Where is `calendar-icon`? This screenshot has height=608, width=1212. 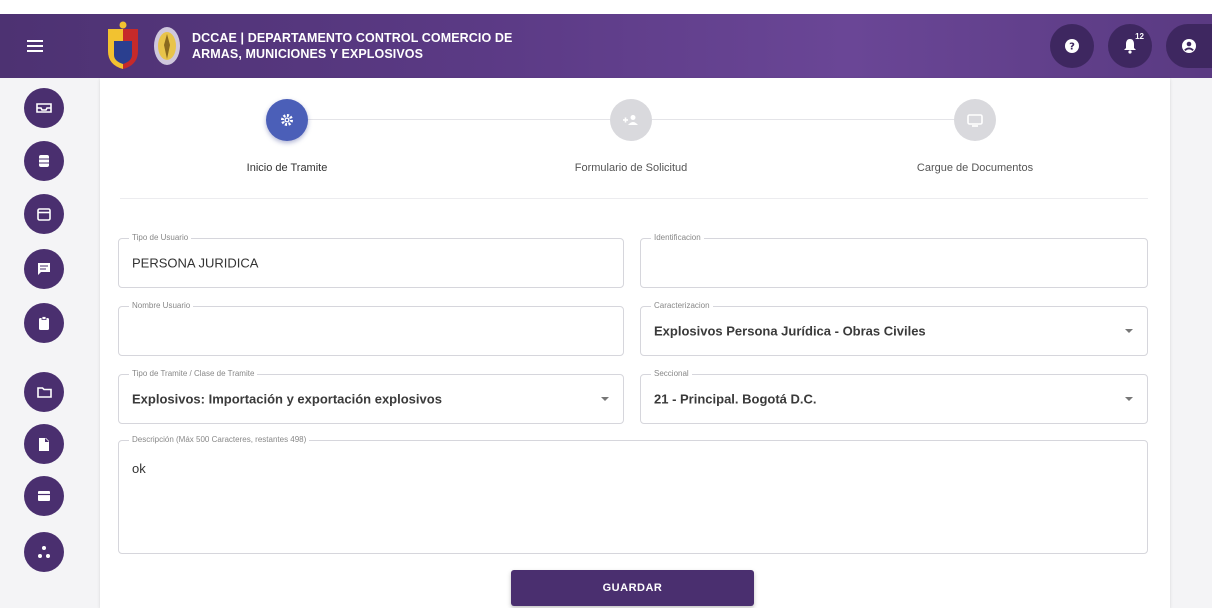 calendar-icon is located at coordinates (44, 214).